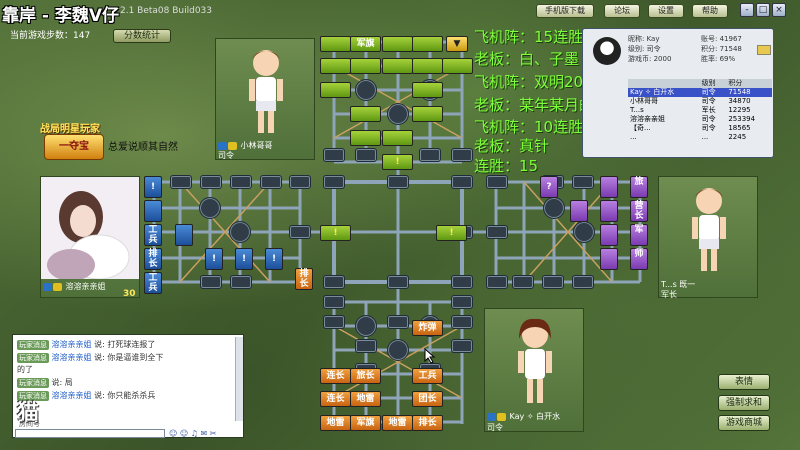 Image resolution: width=800 pixels, height=450 pixels. I want to click on piece-right-battalion: 营长, so click(639, 211).